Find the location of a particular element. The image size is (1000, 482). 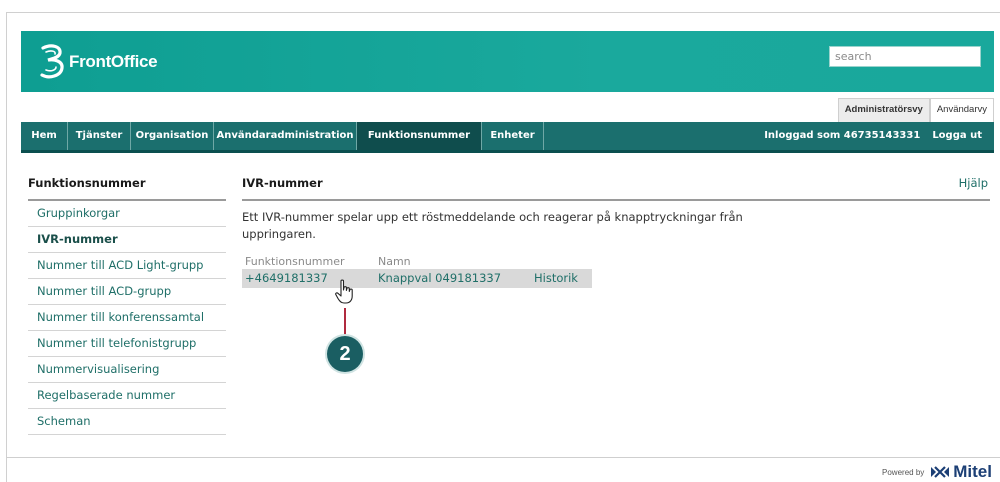

sidebar-item-gruppinkorgar: Gruppinkorgar is located at coordinates (127, 214).